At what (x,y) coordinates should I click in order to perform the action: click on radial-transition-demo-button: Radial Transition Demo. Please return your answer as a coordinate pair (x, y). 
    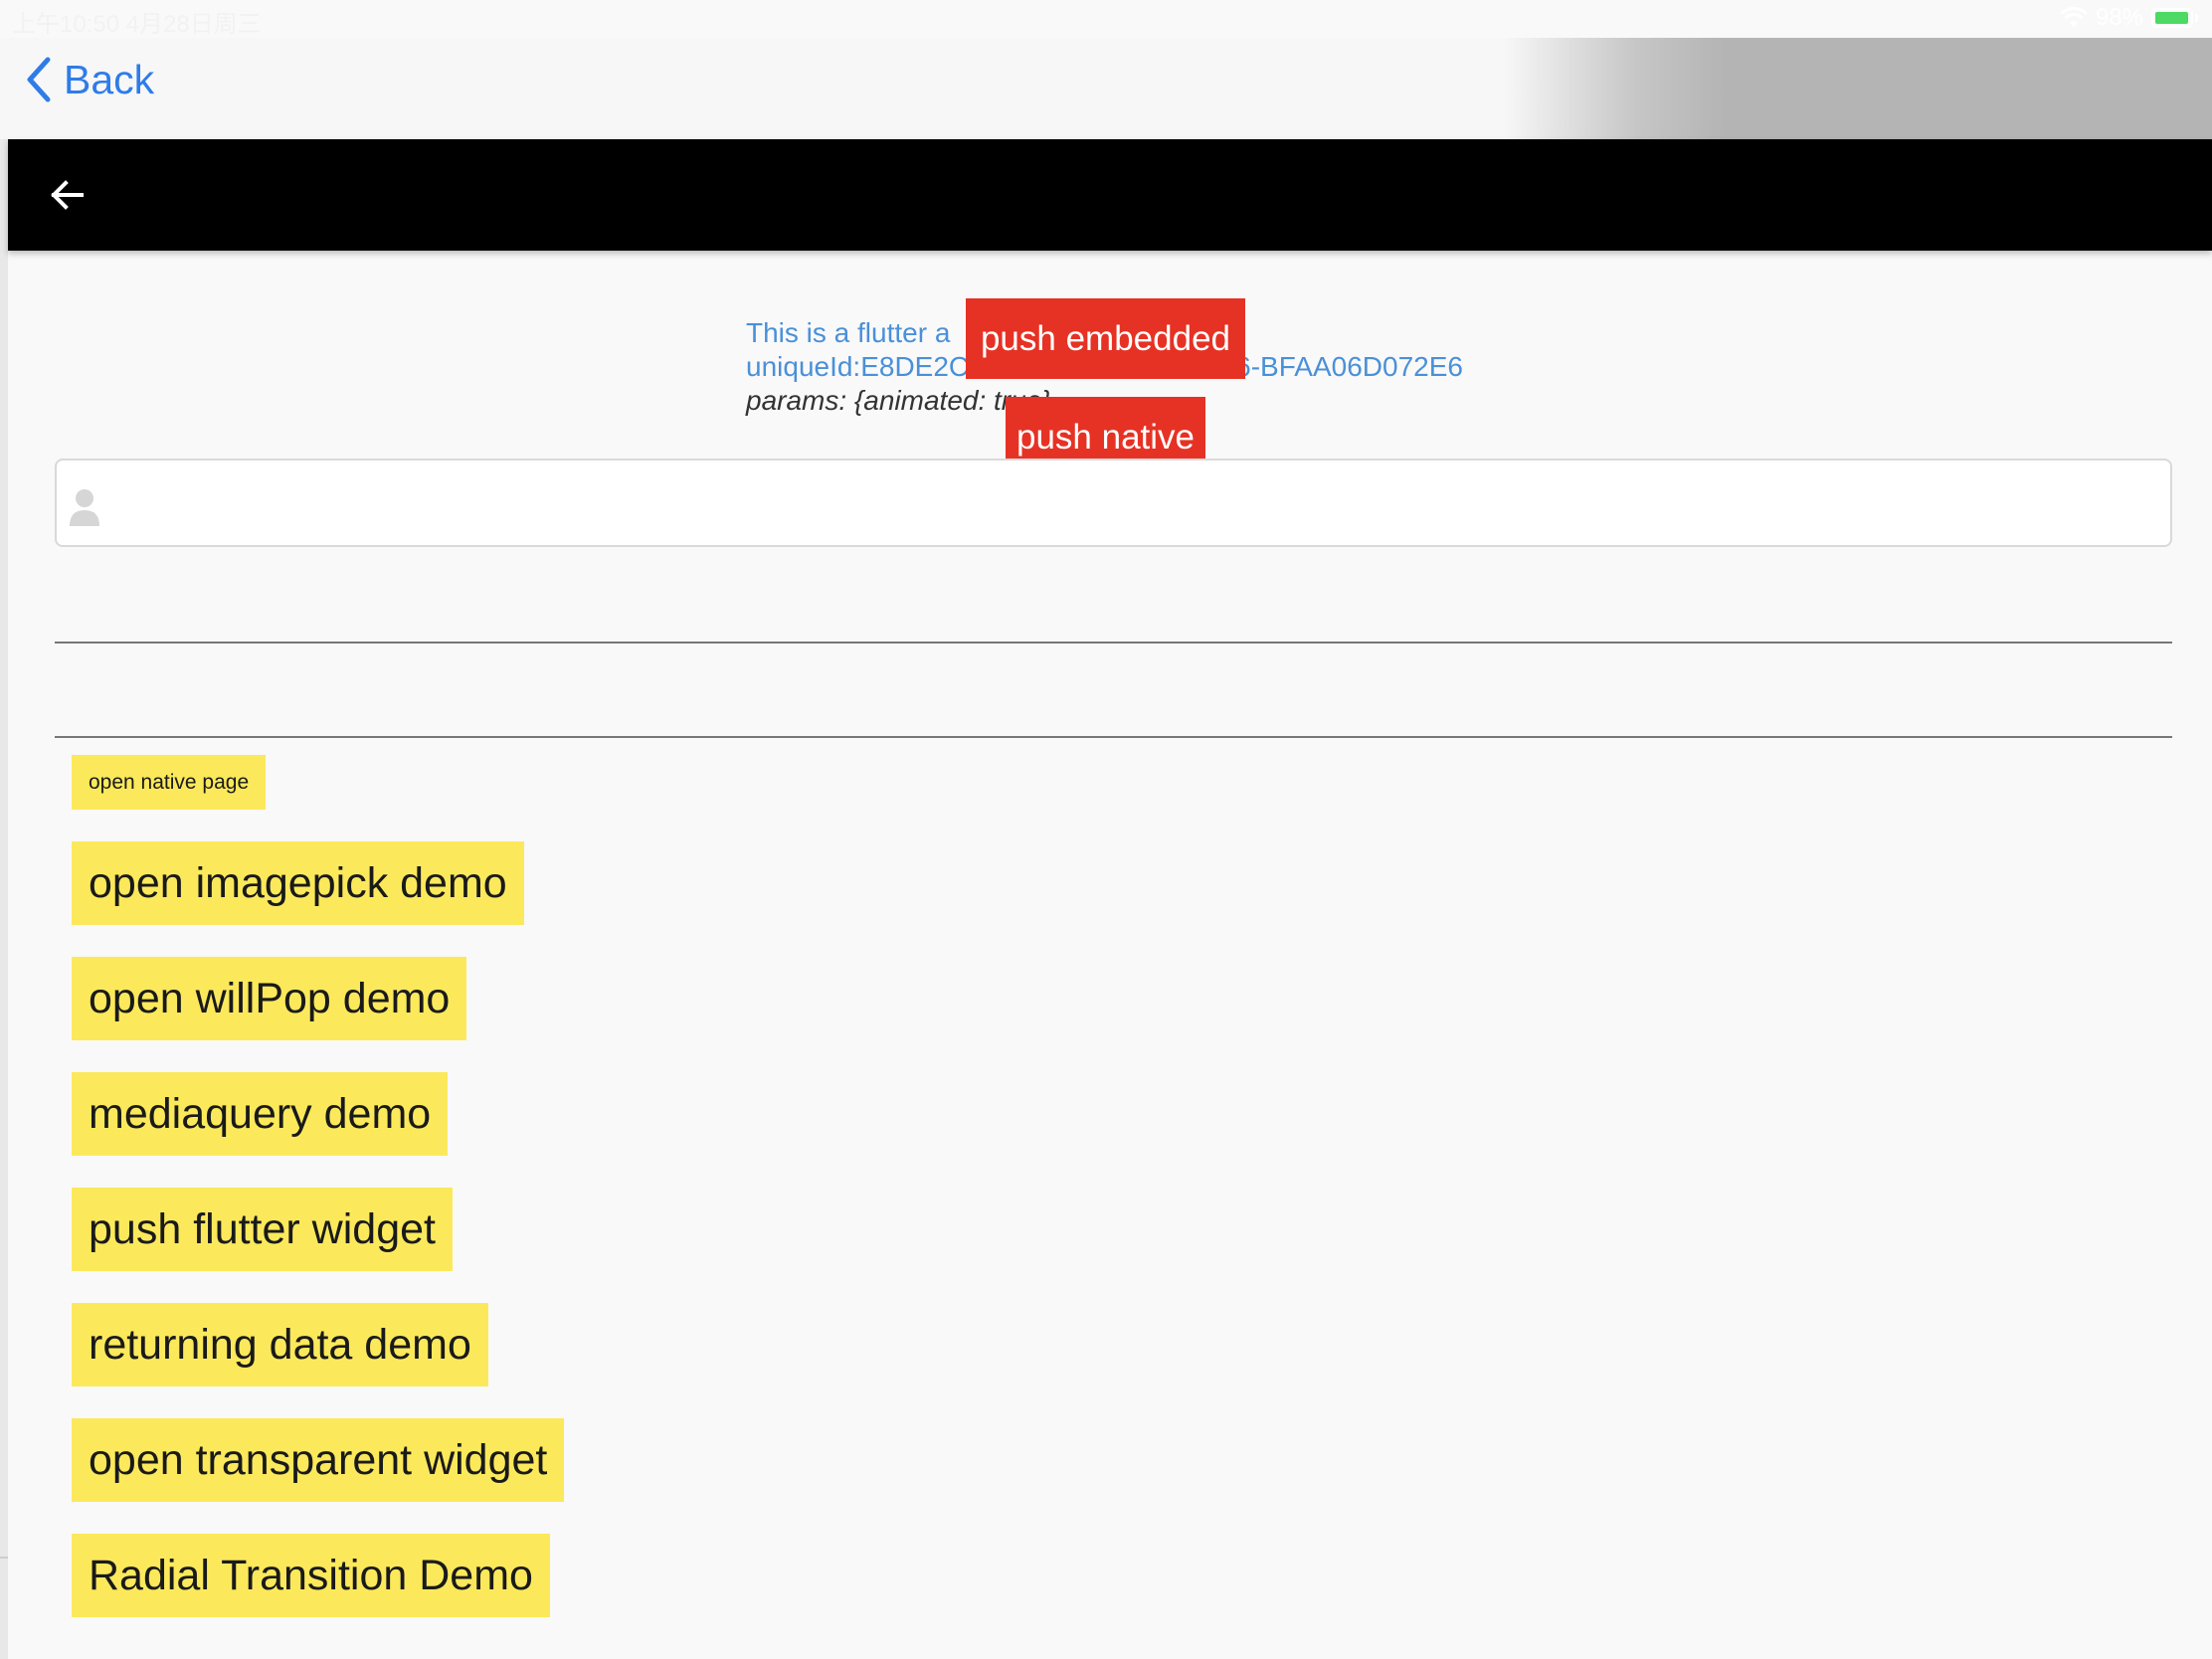
    Looking at the image, I should click on (311, 1575).